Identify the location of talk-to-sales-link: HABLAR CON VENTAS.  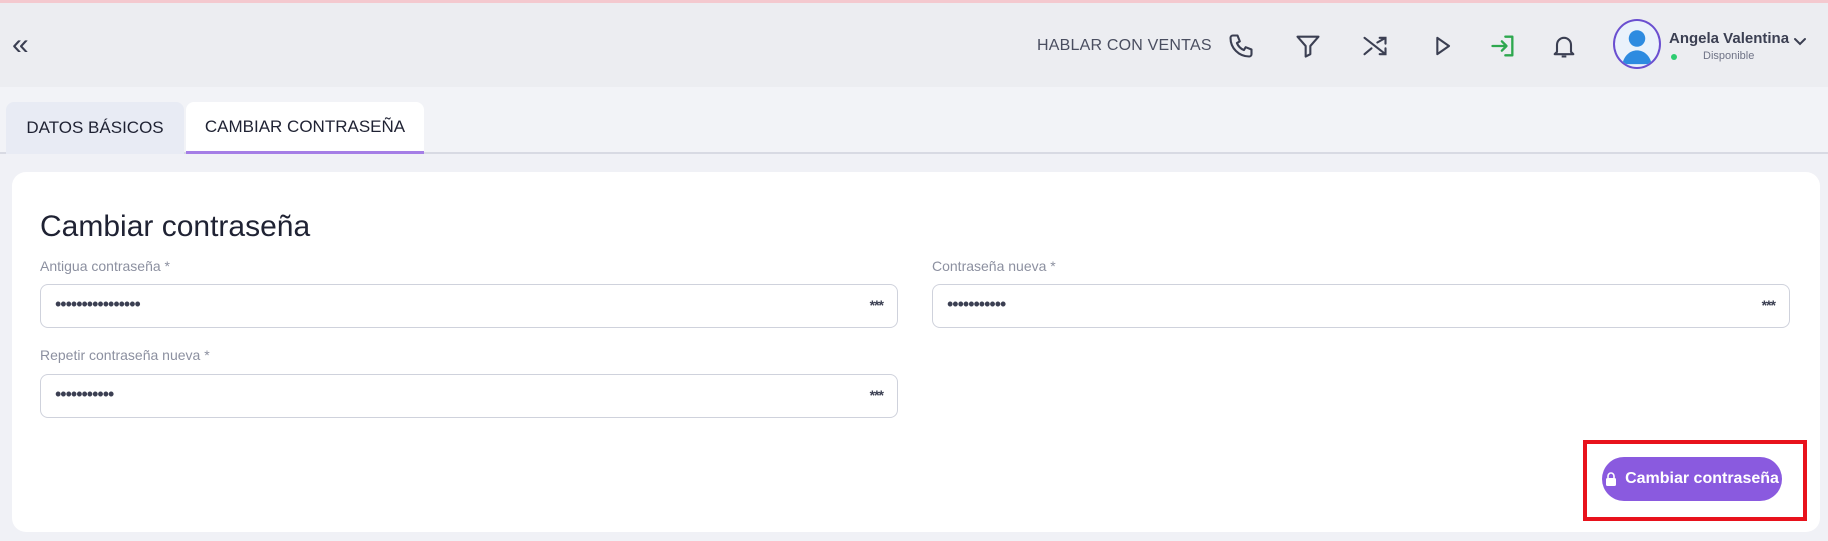
(1124, 46).